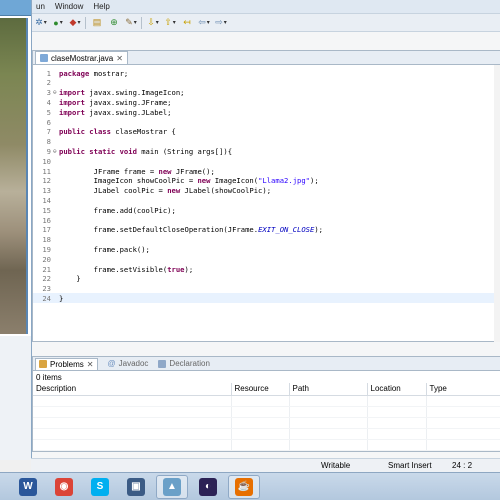  What do you see at coordinates (266, 289) in the screenshot?
I see `code-line: 23` at bounding box center [266, 289].